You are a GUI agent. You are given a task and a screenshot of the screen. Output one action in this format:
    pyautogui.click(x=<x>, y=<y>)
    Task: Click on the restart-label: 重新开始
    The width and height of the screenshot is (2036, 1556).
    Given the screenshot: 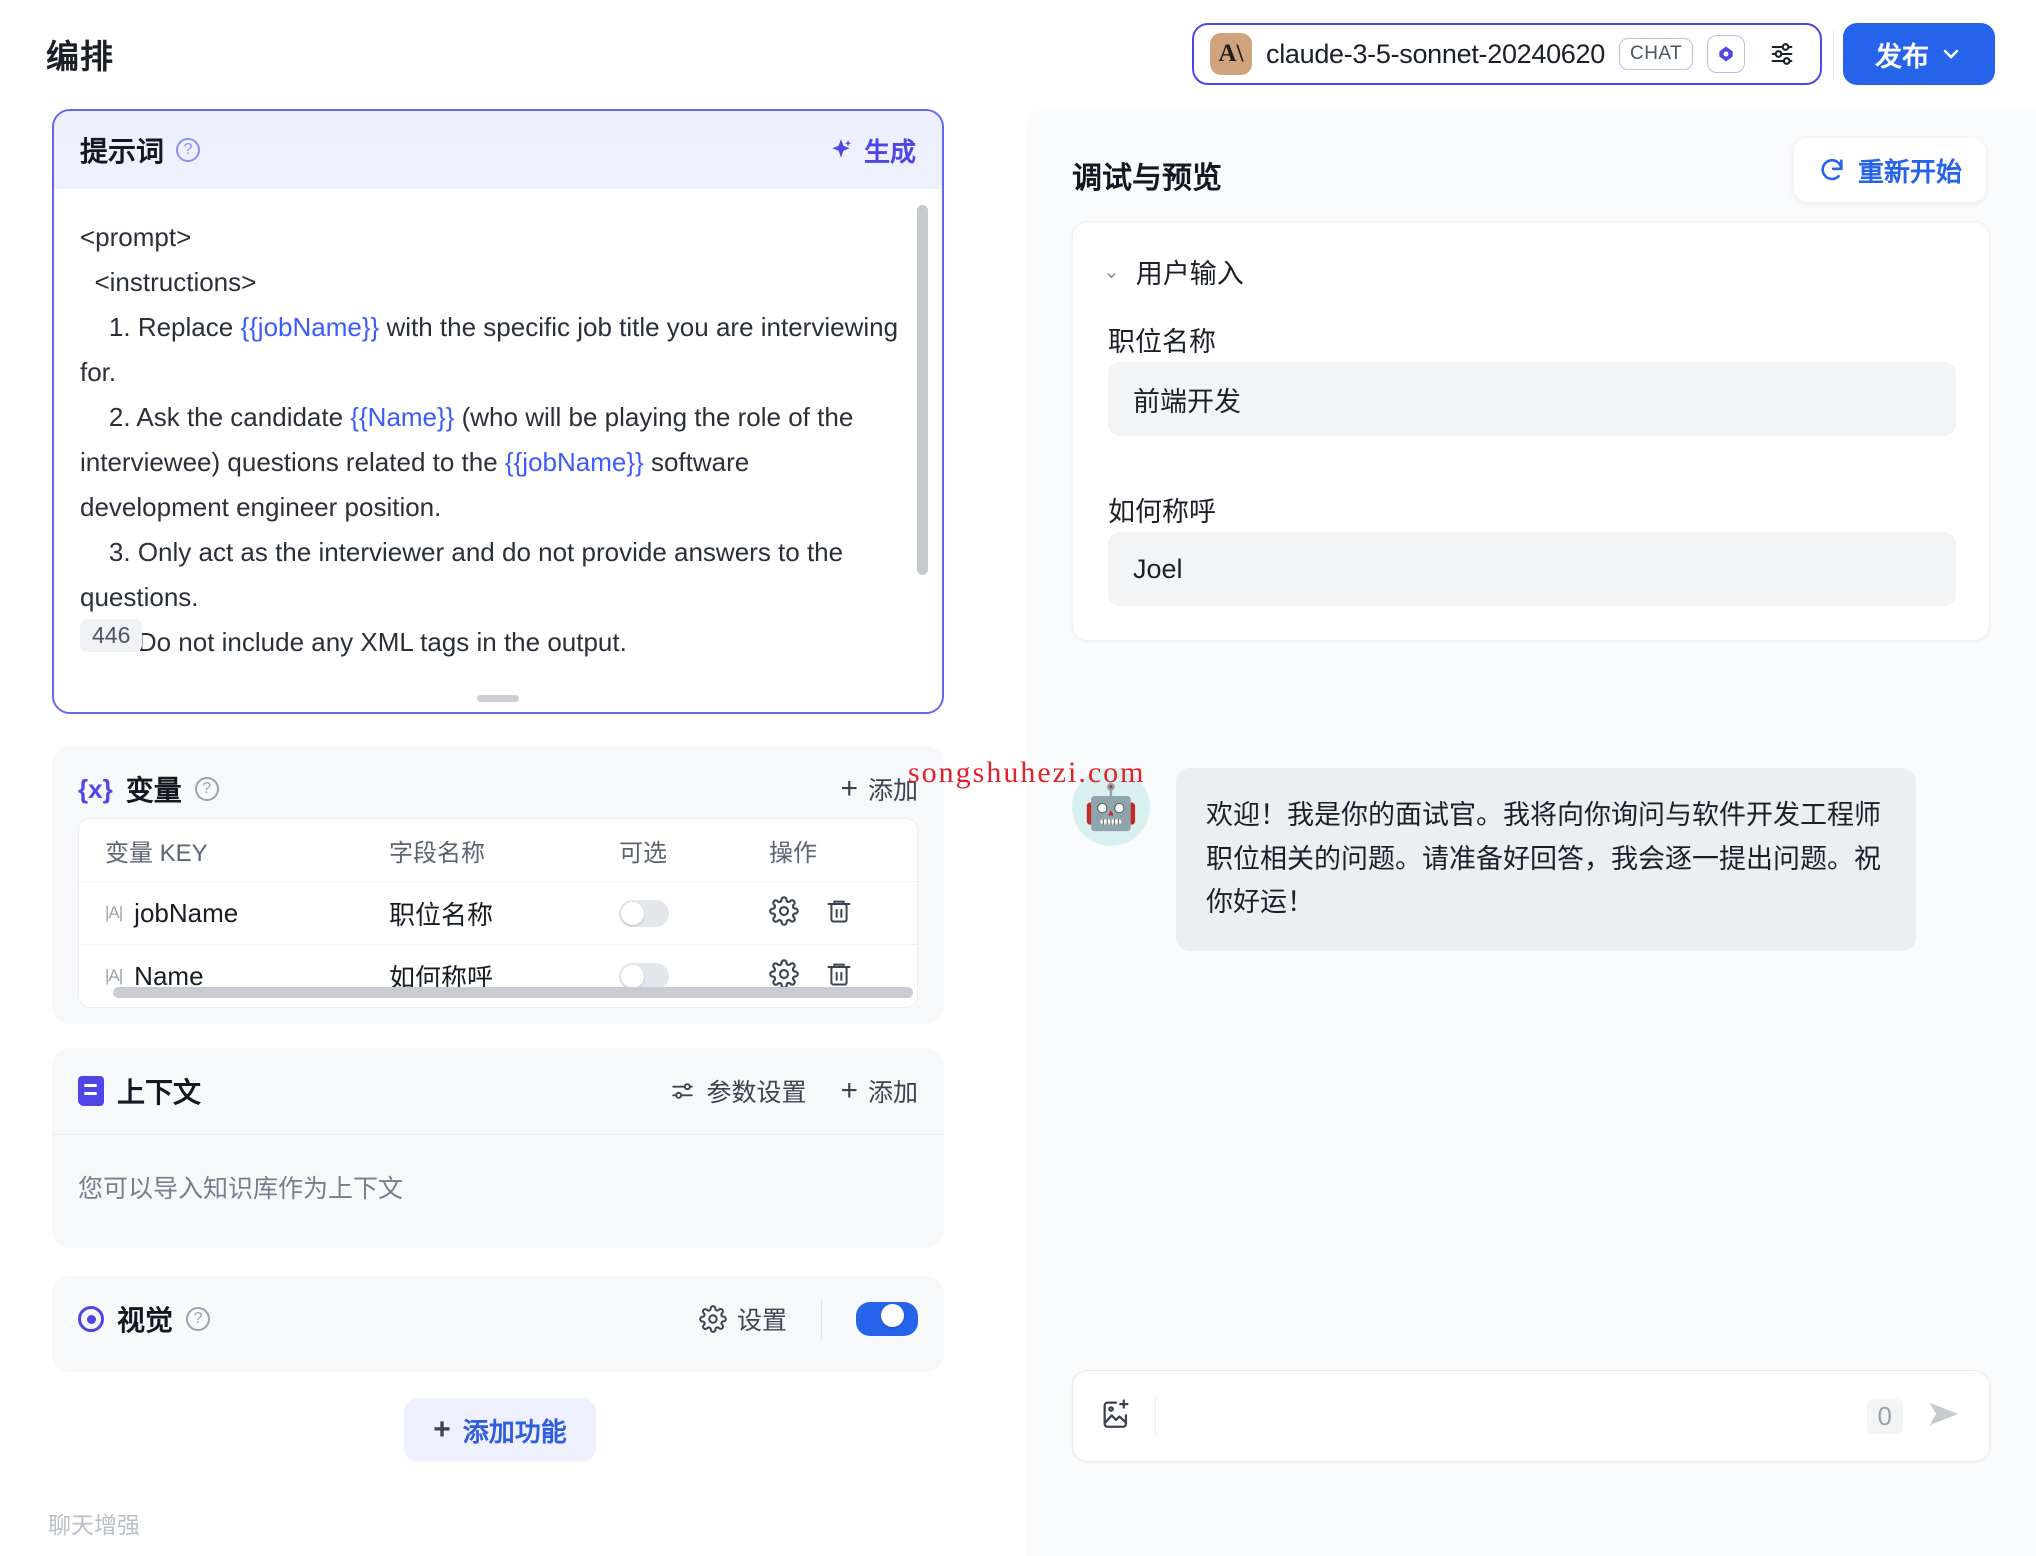 What is the action you would take?
    pyautogui.click(x=1909, y=171)
    